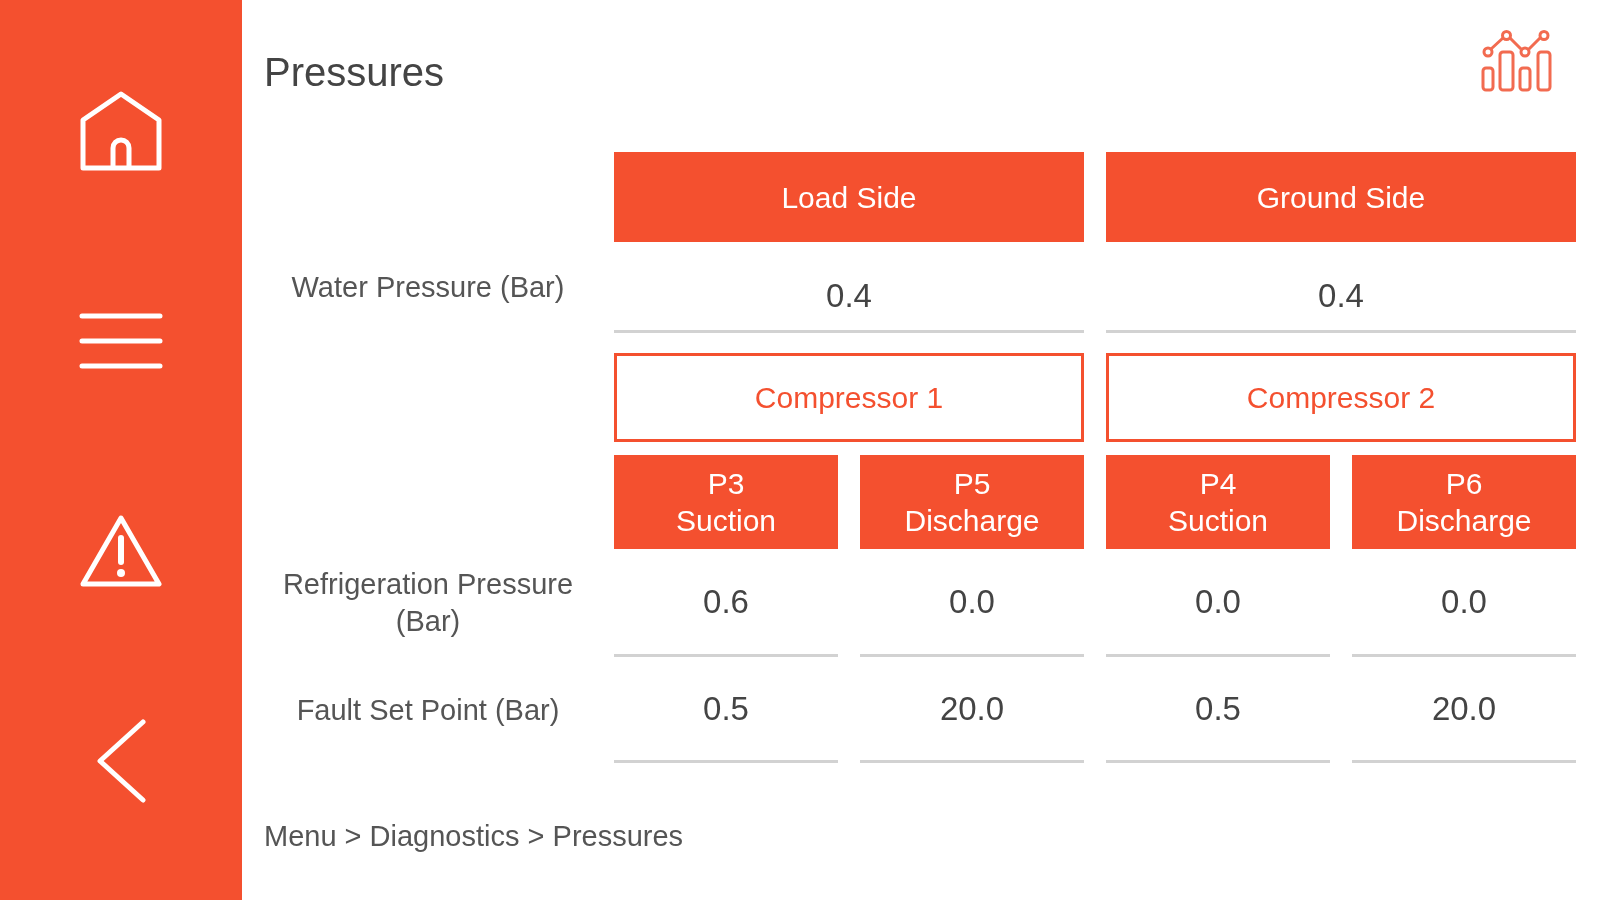  Describe the element at coordinates (428, 287) in the screenshot. I see `row-label: Water Pressure (Bar)` at that location.